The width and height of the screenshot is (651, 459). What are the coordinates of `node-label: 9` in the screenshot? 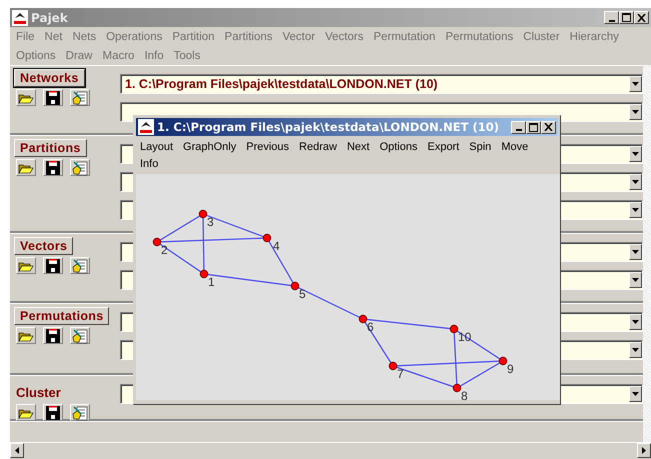 It's located at (510, 369).